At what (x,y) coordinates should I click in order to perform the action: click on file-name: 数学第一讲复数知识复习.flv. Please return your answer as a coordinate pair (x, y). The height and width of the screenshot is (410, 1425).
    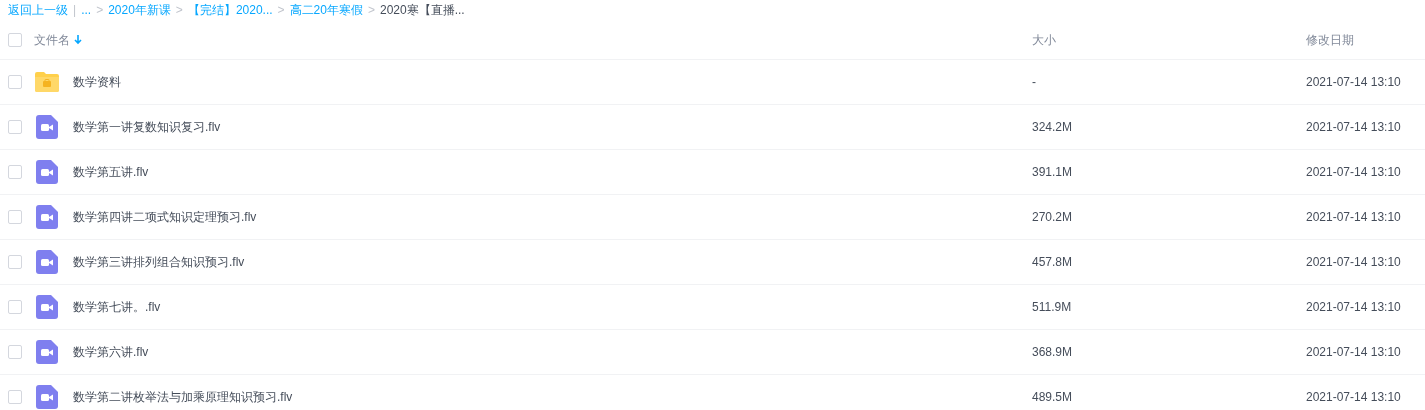
    Looking at the image, I should click on (147, 127).